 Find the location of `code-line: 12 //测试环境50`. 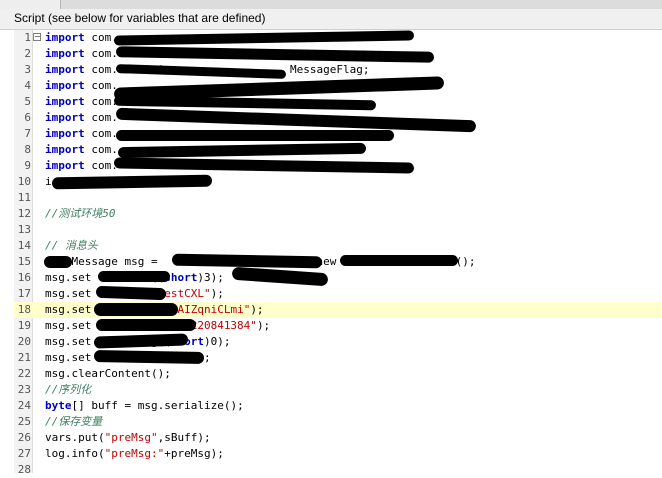

code-line: 12 //测试环境50 is located at coordinates (338, 214).